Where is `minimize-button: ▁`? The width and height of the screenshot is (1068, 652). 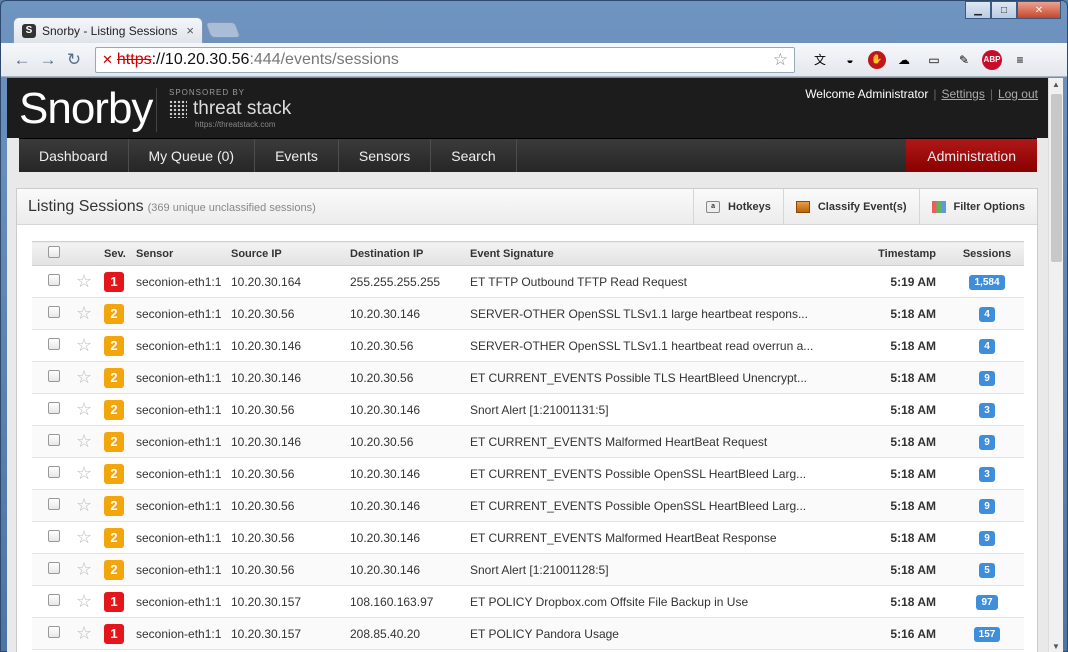 minimize-button: ▁ is located at coordinates (978, 10).